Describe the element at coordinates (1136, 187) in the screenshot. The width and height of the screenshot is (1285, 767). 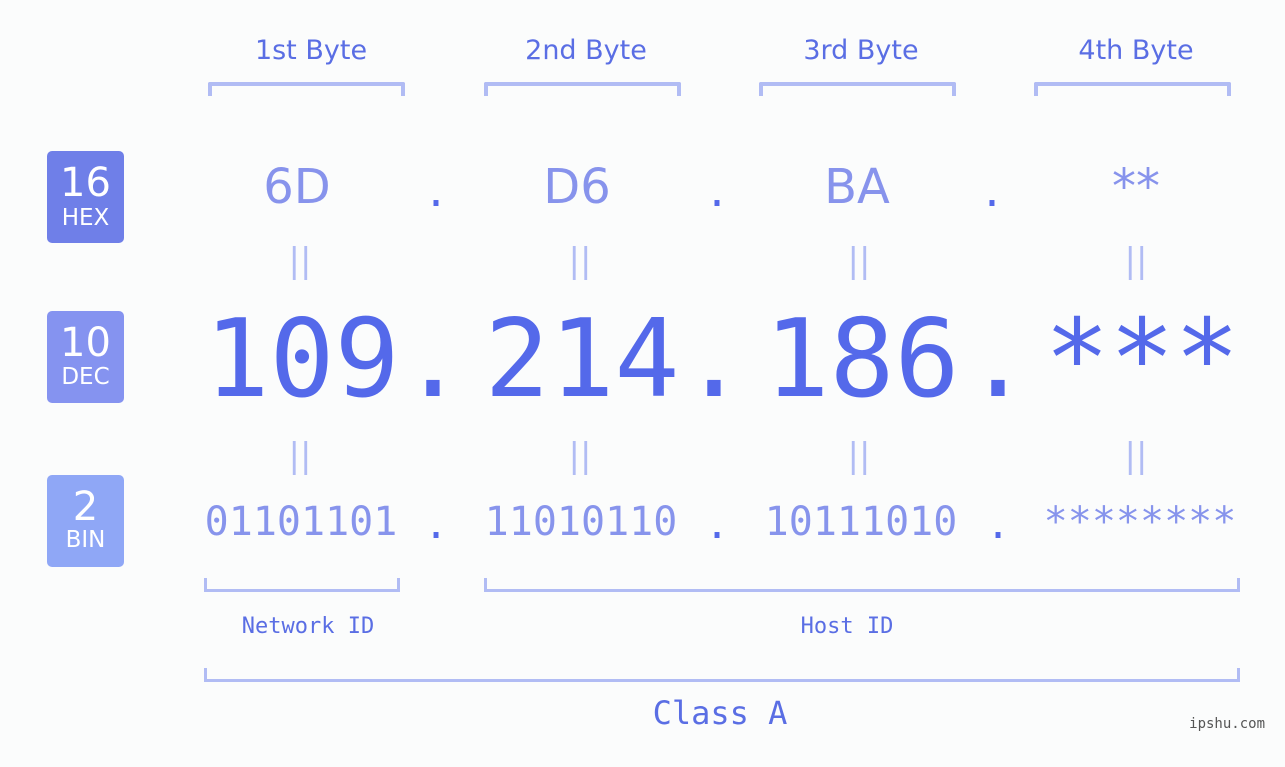
I see `hex-byte-4: **` at that location.